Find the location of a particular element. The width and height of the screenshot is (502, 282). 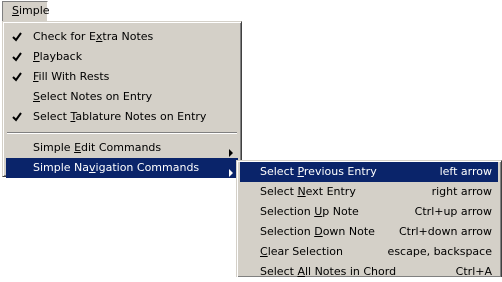

menu-item-shortcut: left arrow is located at coordinates (465, 171).